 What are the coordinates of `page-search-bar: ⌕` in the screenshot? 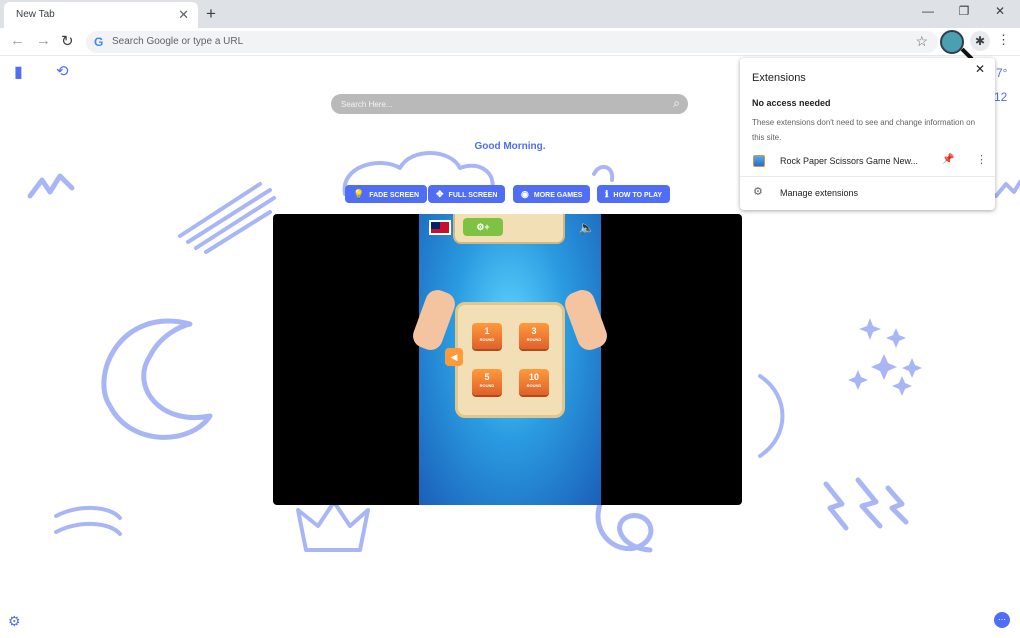 It's located at (509, 104).